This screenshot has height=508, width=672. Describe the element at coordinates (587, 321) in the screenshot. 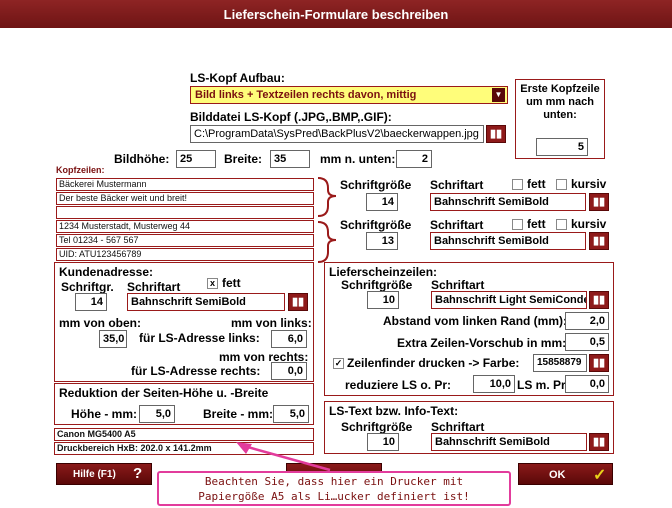

I see `abstand-input: 2,0` at that location.